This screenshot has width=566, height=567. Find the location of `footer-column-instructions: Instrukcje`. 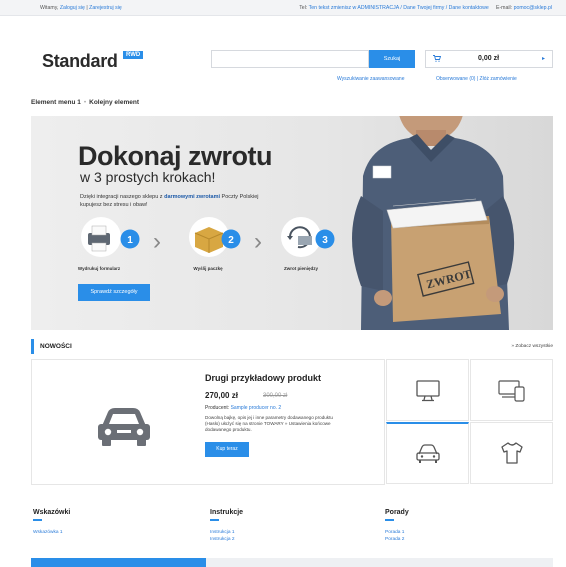

footer-column-instructions: Instrukcje is located at coordinates (226, 515).